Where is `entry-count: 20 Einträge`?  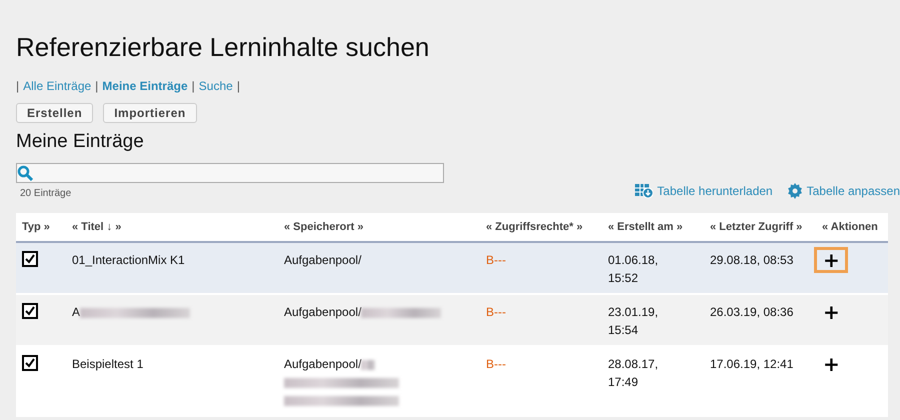 entry-count: 20 Einträge is located at coordinates (46, 193).